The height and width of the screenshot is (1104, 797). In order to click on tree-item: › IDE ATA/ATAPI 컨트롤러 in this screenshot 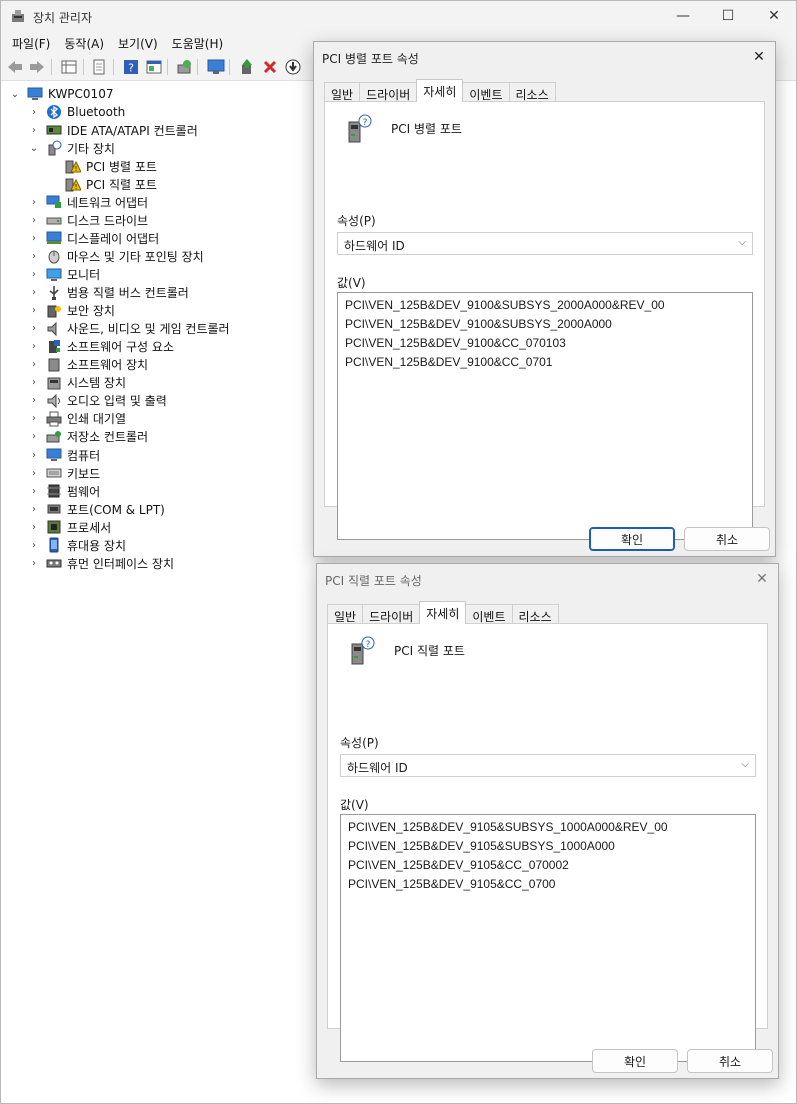, I will do `click(113, 130)`.